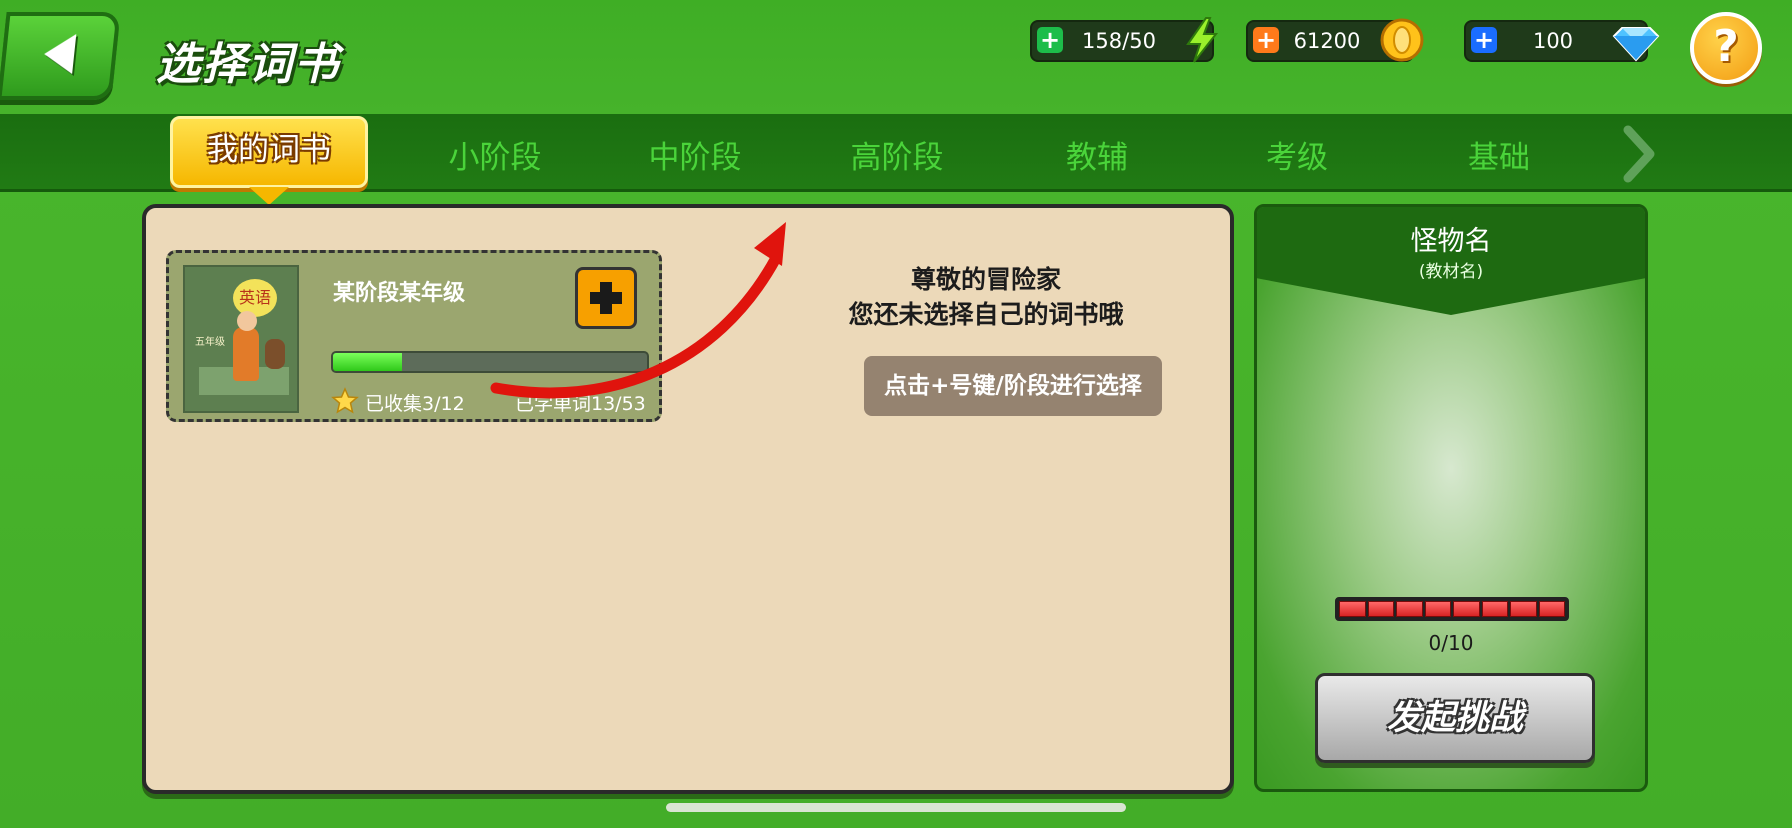 This screenshot has height=828, width=1792. What do you see at coordinates (1640, 154) in the screenshot?
I see `chevron-right-icon` at bounding box center [1640, 154].